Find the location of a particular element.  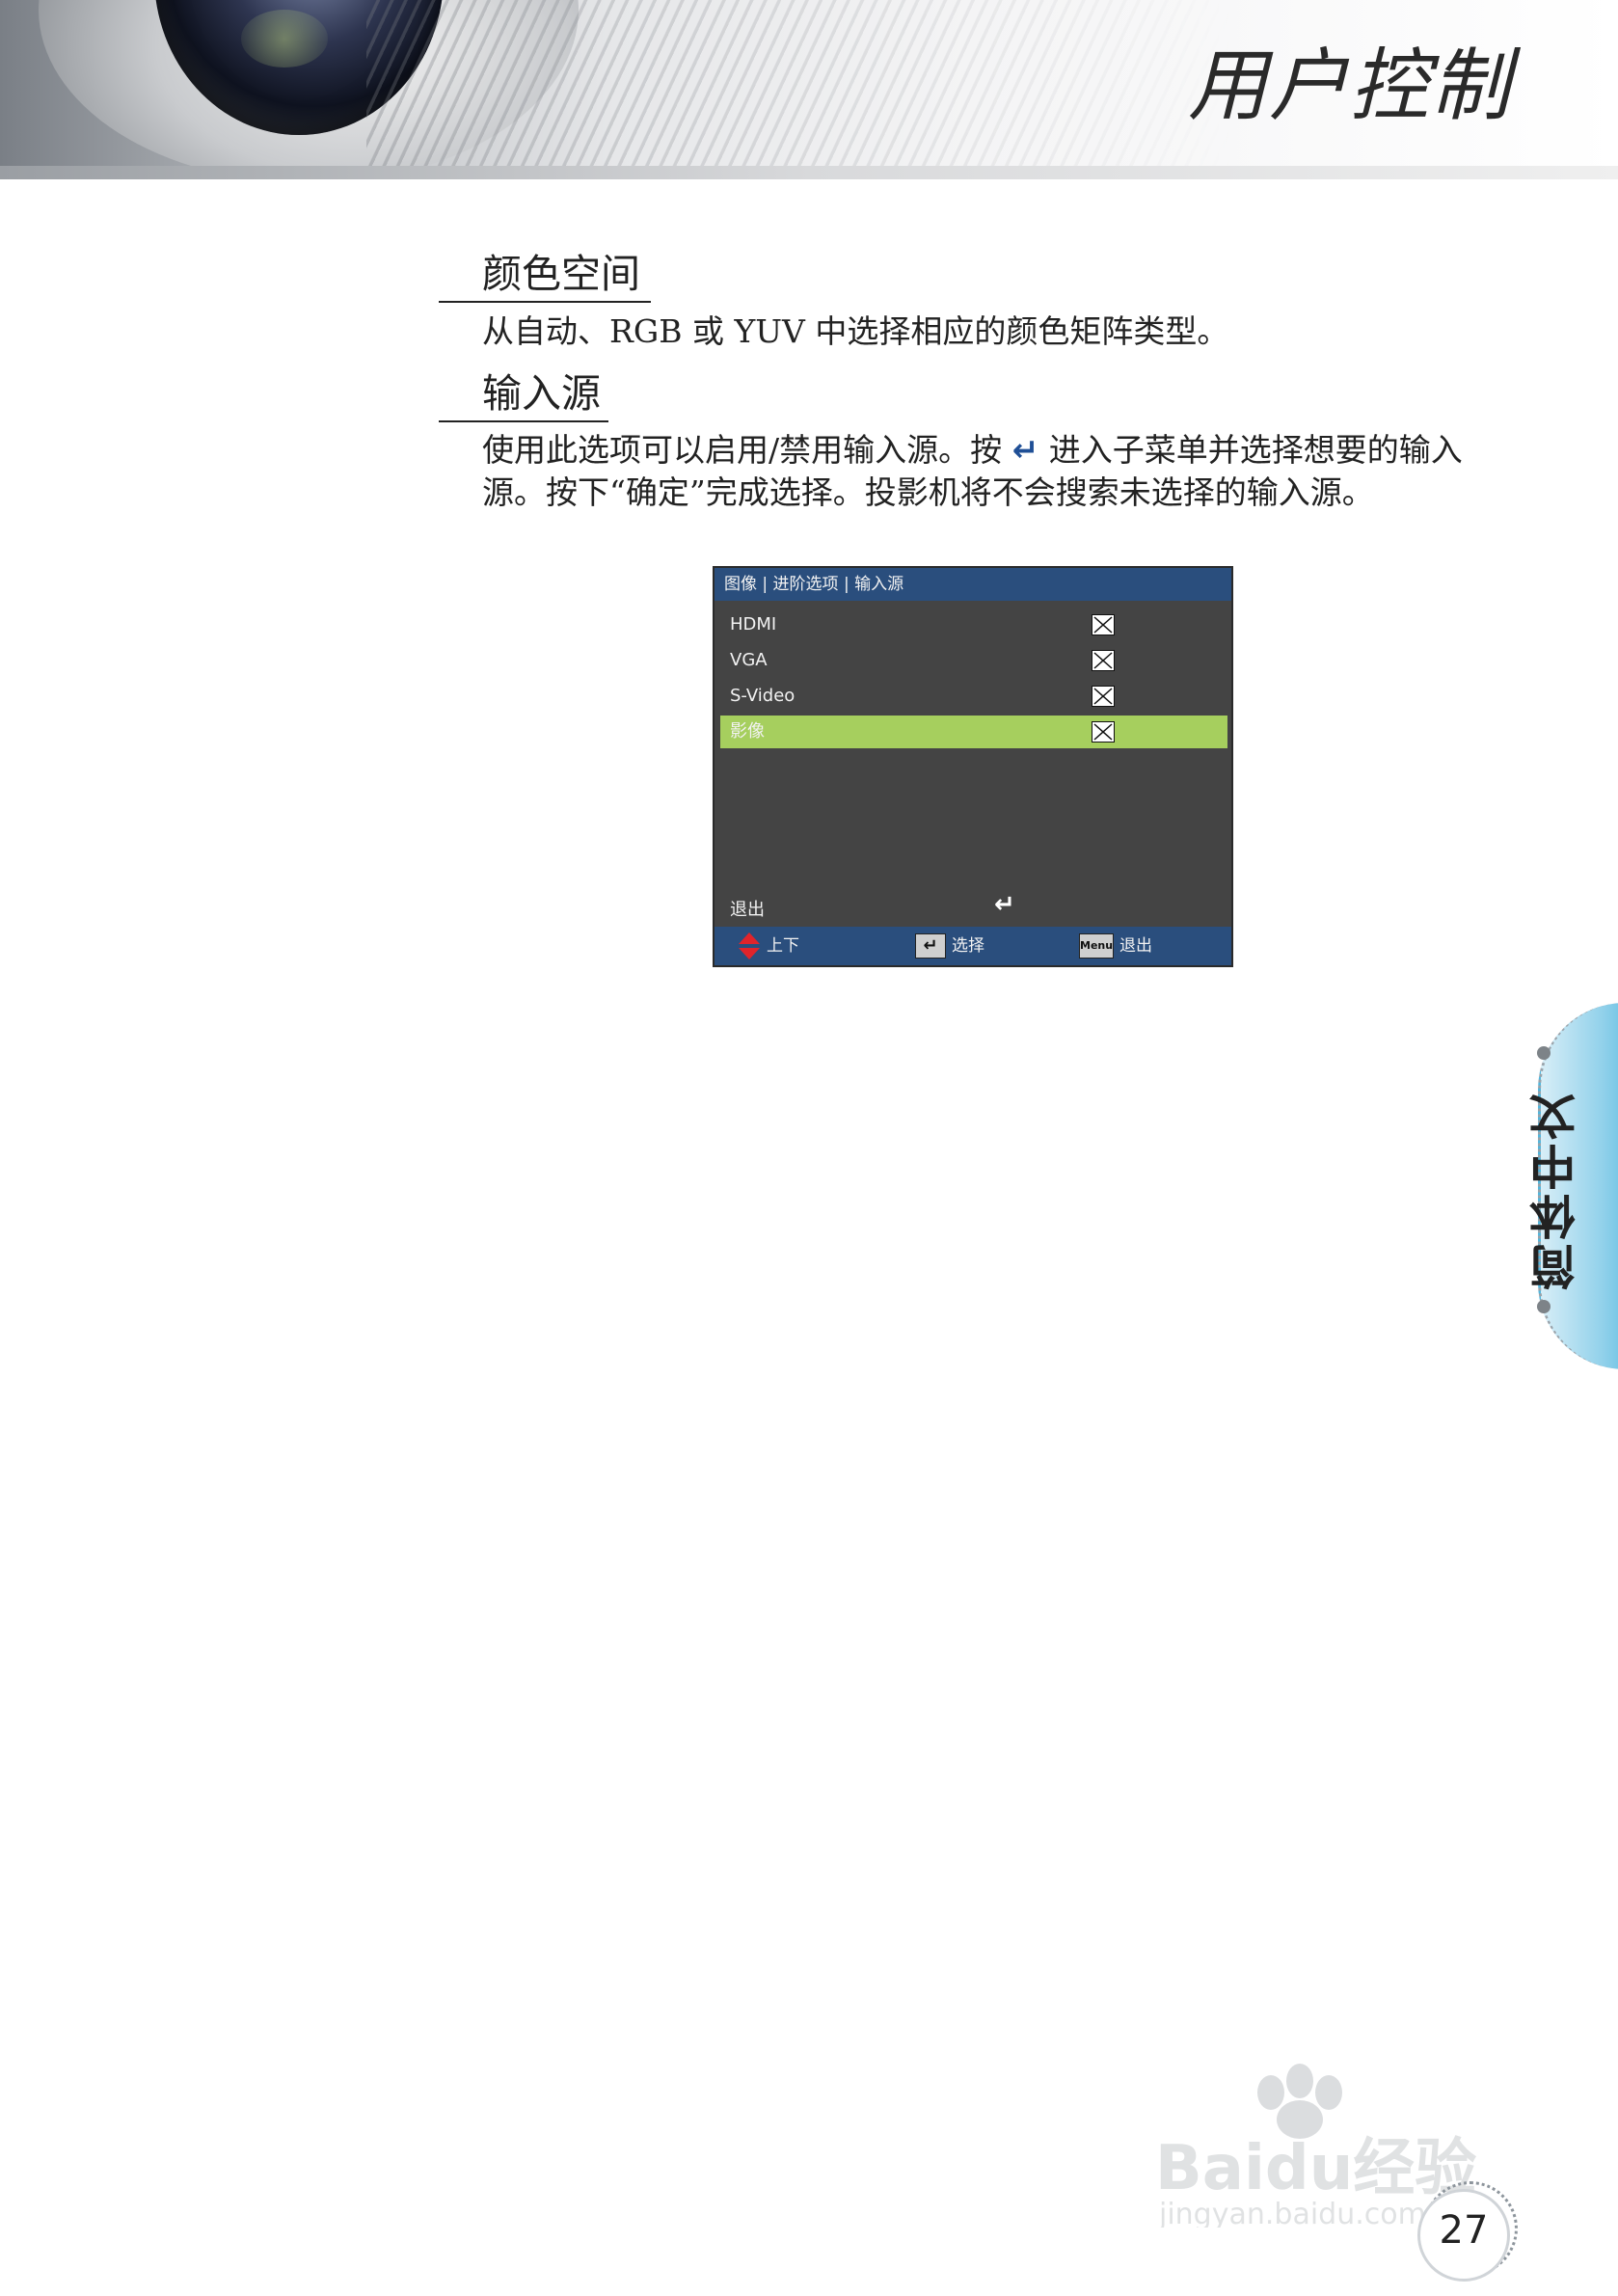

banner-divider is located at coordinates (809, 172).